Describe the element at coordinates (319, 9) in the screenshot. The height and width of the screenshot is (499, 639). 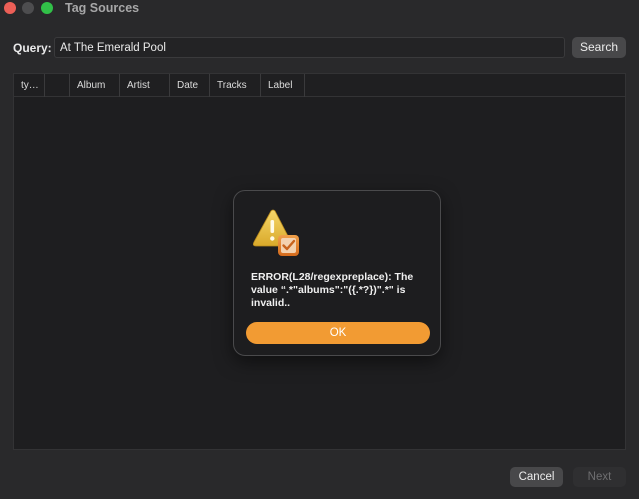
I see `title-bar: Tag Sources` at that location.